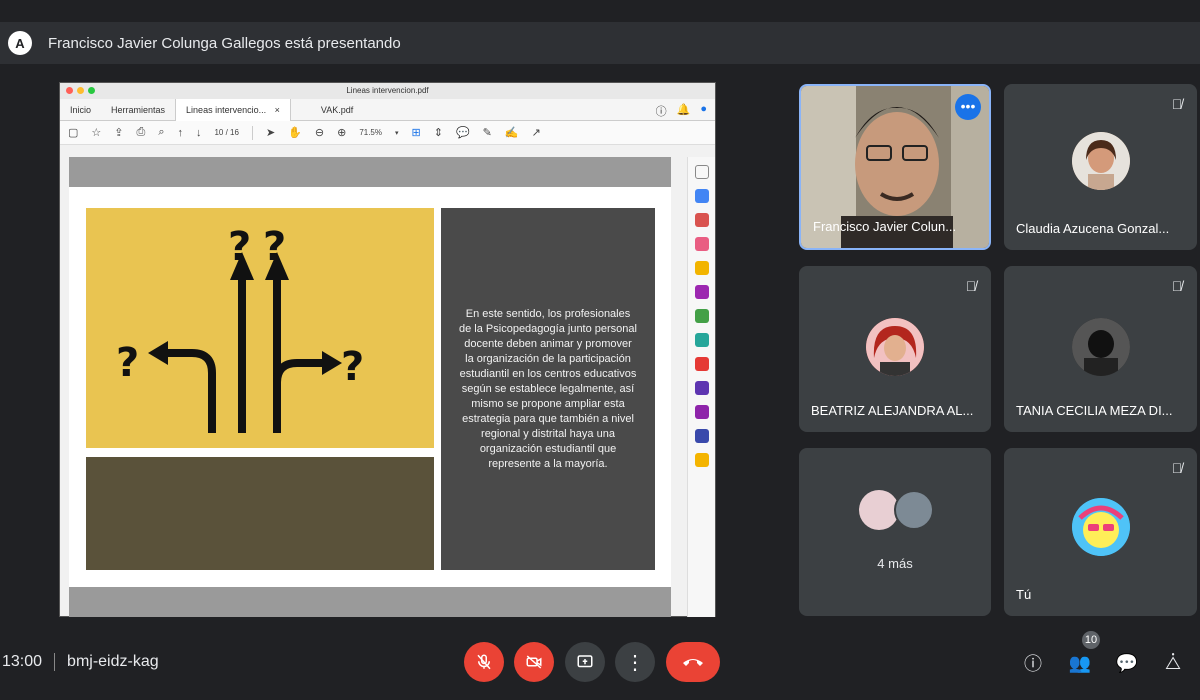 The height and width of the screenshot is (700, 1200). I want to click on mic-toggle-button, so click(484, 662).